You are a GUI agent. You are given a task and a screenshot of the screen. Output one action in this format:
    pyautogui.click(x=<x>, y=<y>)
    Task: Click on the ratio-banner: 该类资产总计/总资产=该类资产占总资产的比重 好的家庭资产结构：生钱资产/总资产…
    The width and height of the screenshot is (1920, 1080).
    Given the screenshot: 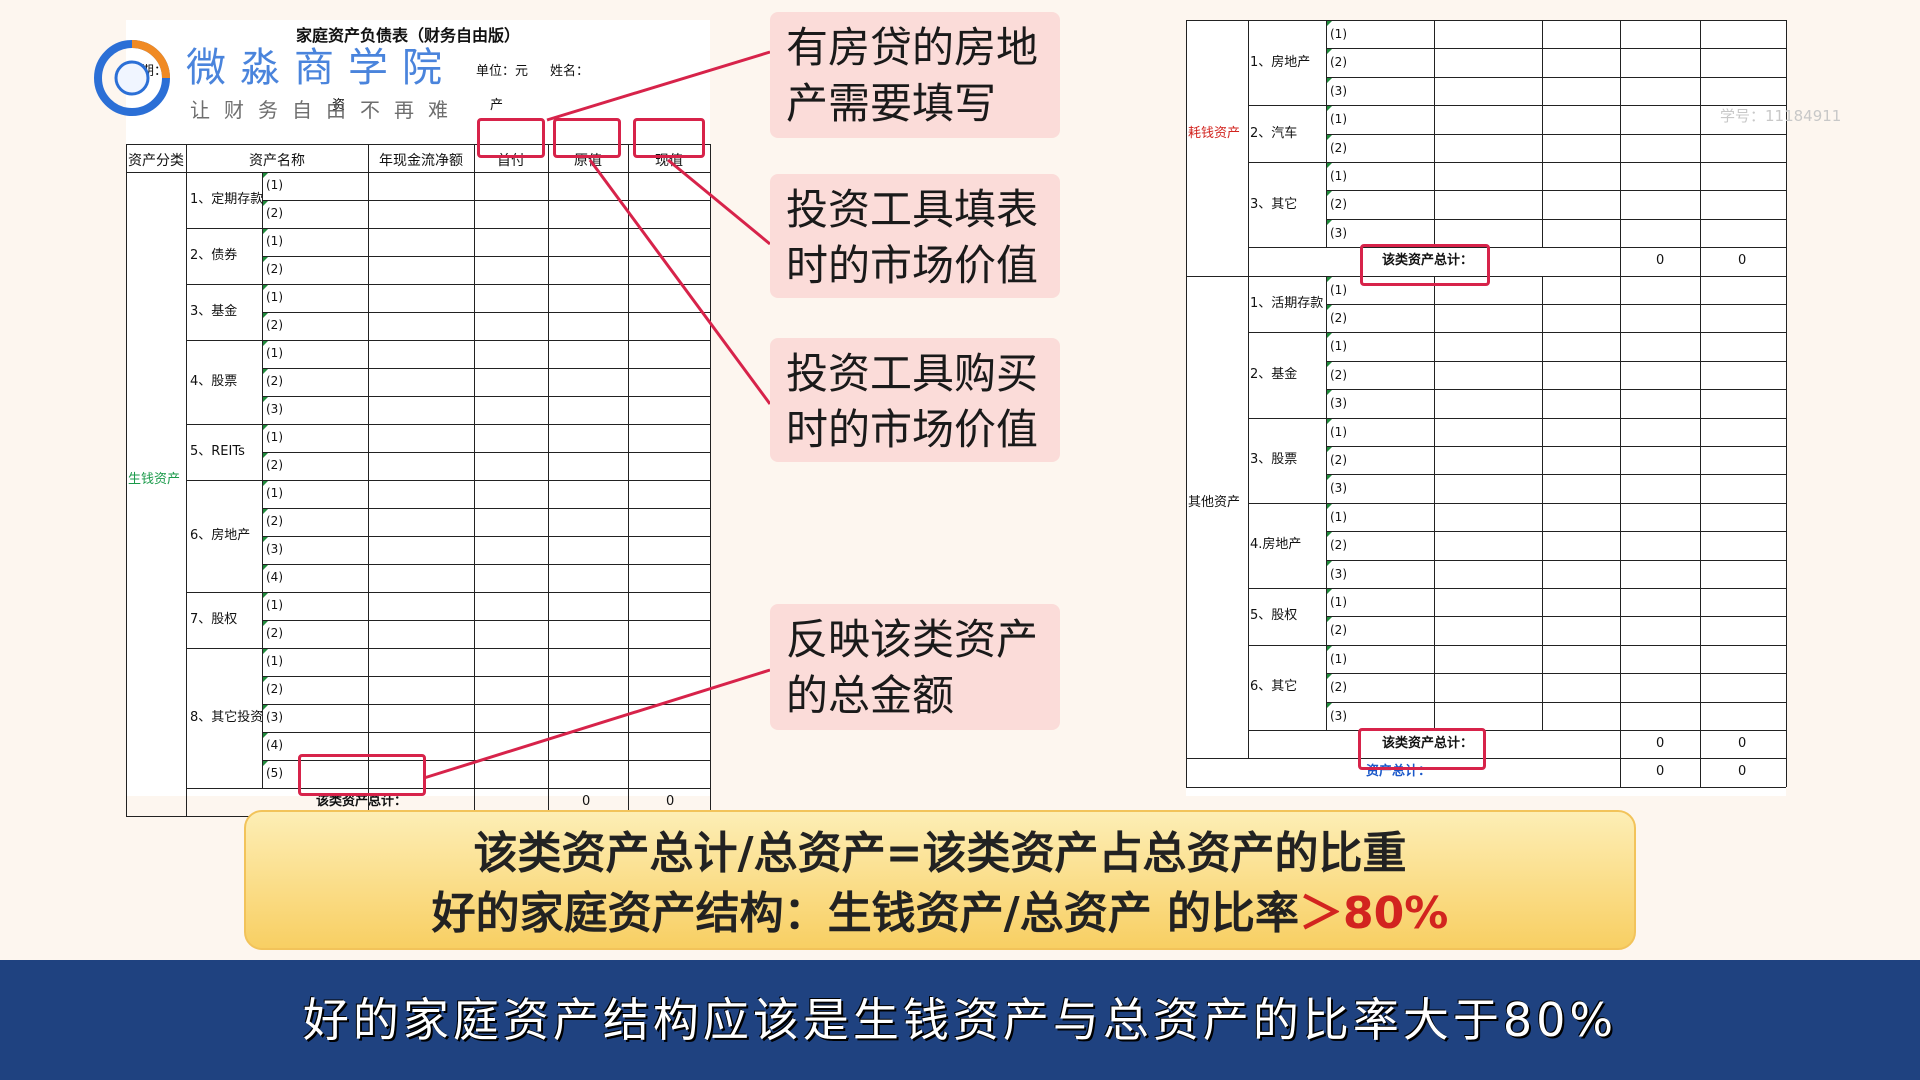 What is the action you would take?
    pyautogui.click(x=940, y=880)
    